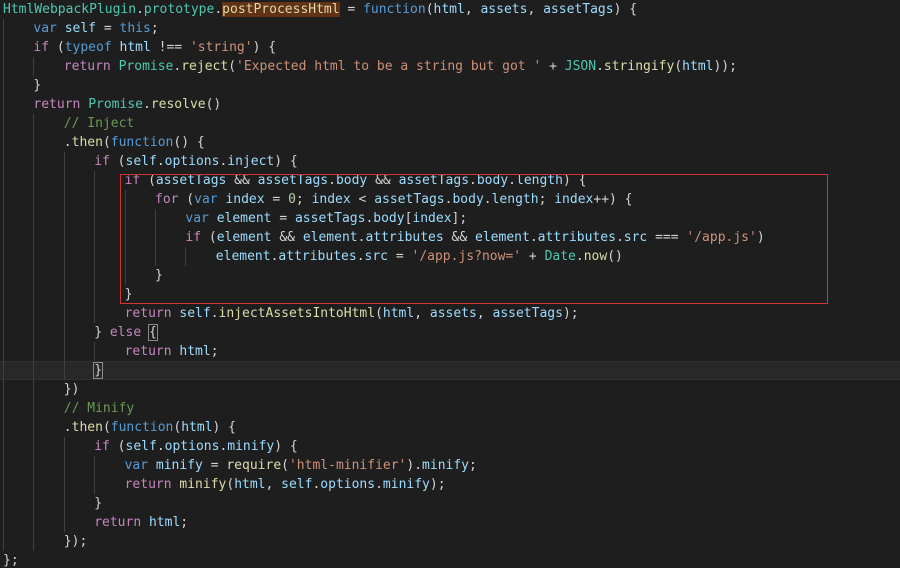  I want to click on code-token: ) {, so click(286, 446).